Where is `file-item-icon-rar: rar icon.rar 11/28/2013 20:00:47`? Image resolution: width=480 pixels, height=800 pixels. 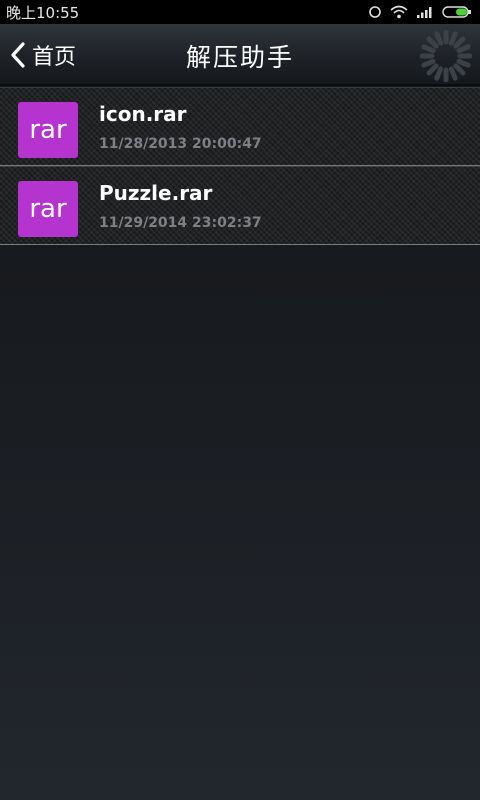
file-item-icon-rar: rar icon.rar 11/28/2013 20:00:47 is located at coordinates (240, 126).